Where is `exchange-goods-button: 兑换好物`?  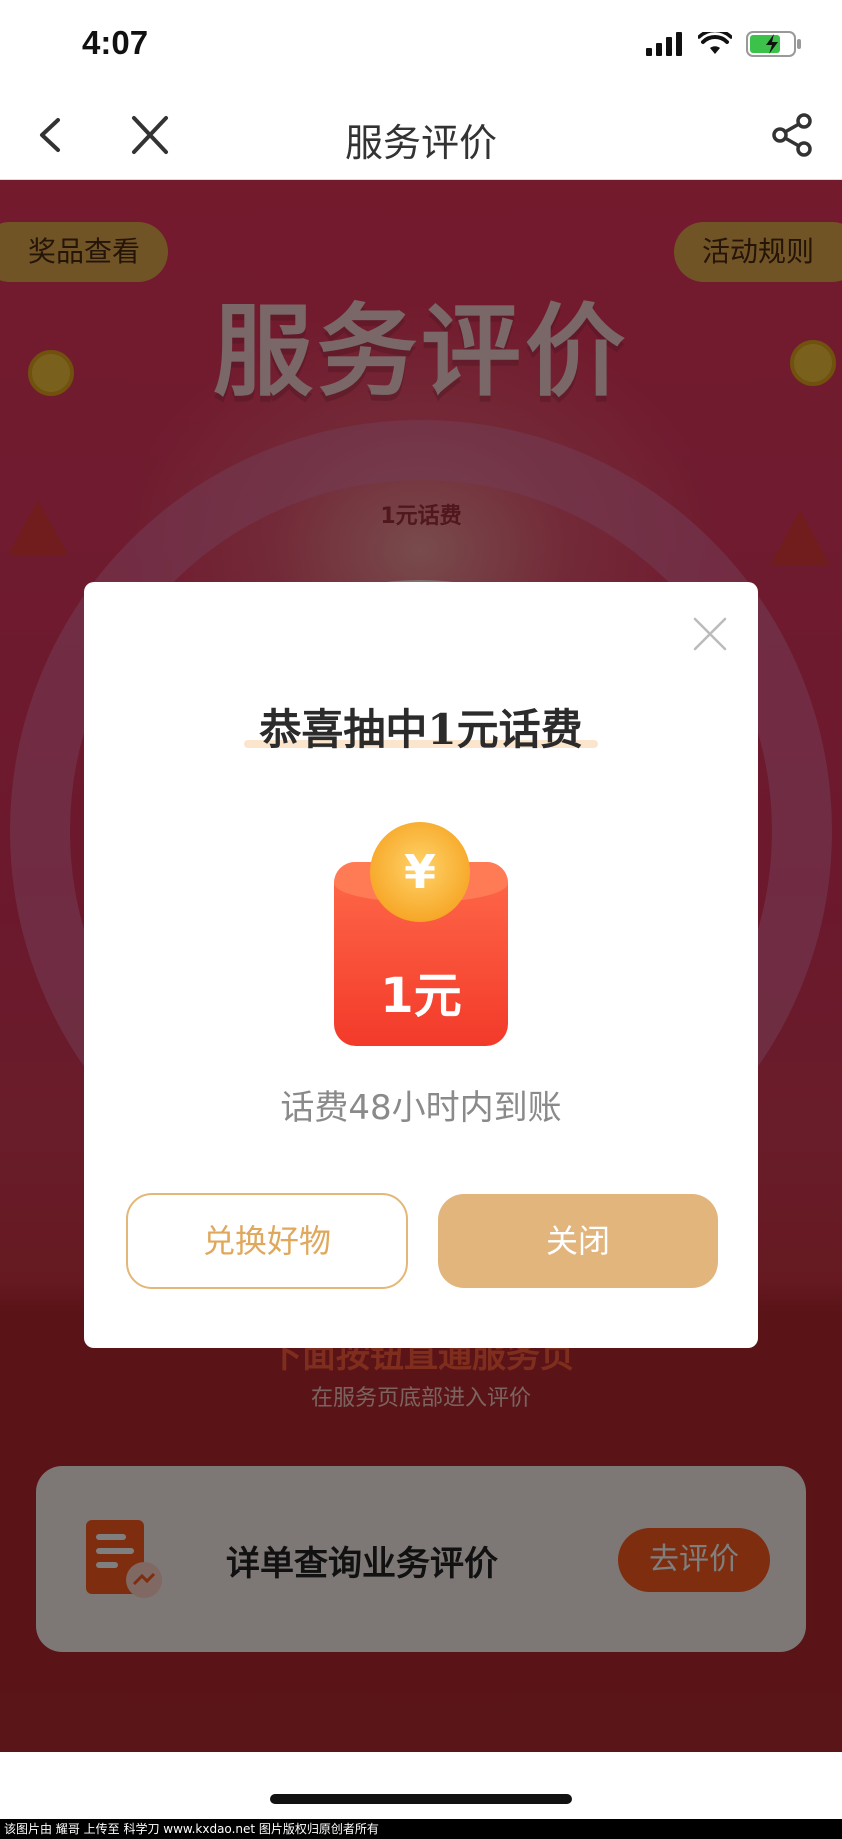
exchange-goods-button: 兑换好物 is located at coordinates (267, 1241).